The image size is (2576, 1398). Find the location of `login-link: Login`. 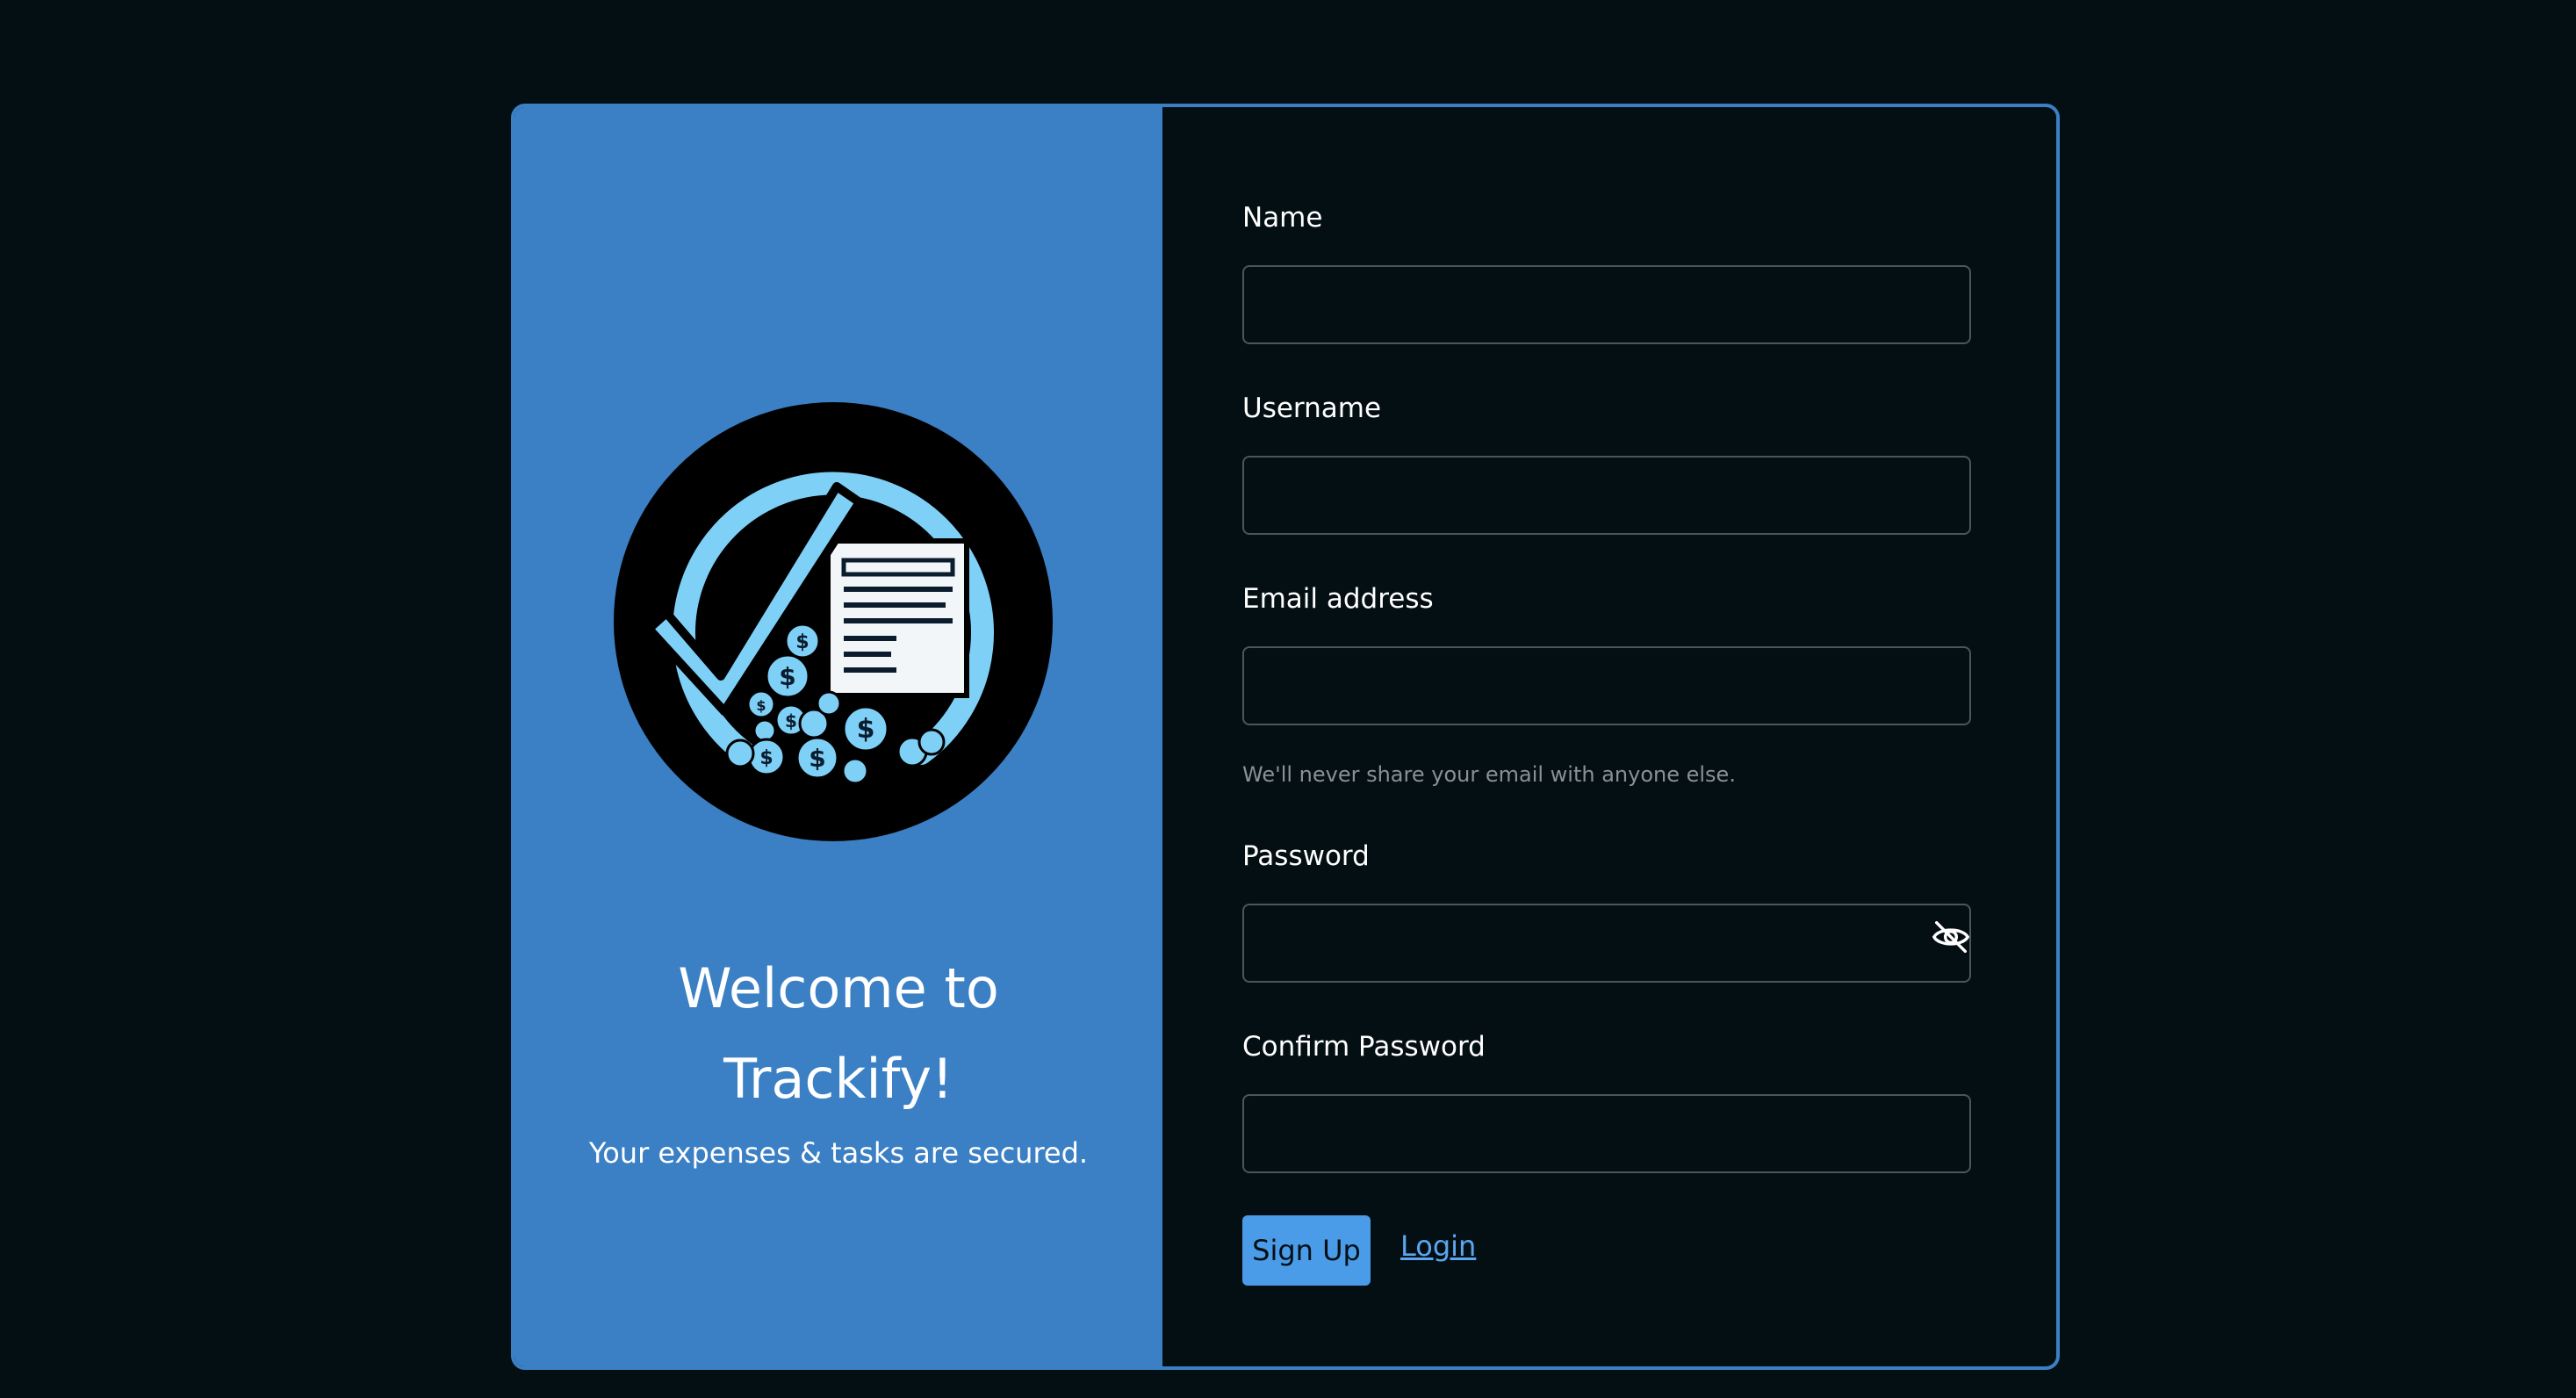

login-link: Login is located at coordinates (1438, 1246).